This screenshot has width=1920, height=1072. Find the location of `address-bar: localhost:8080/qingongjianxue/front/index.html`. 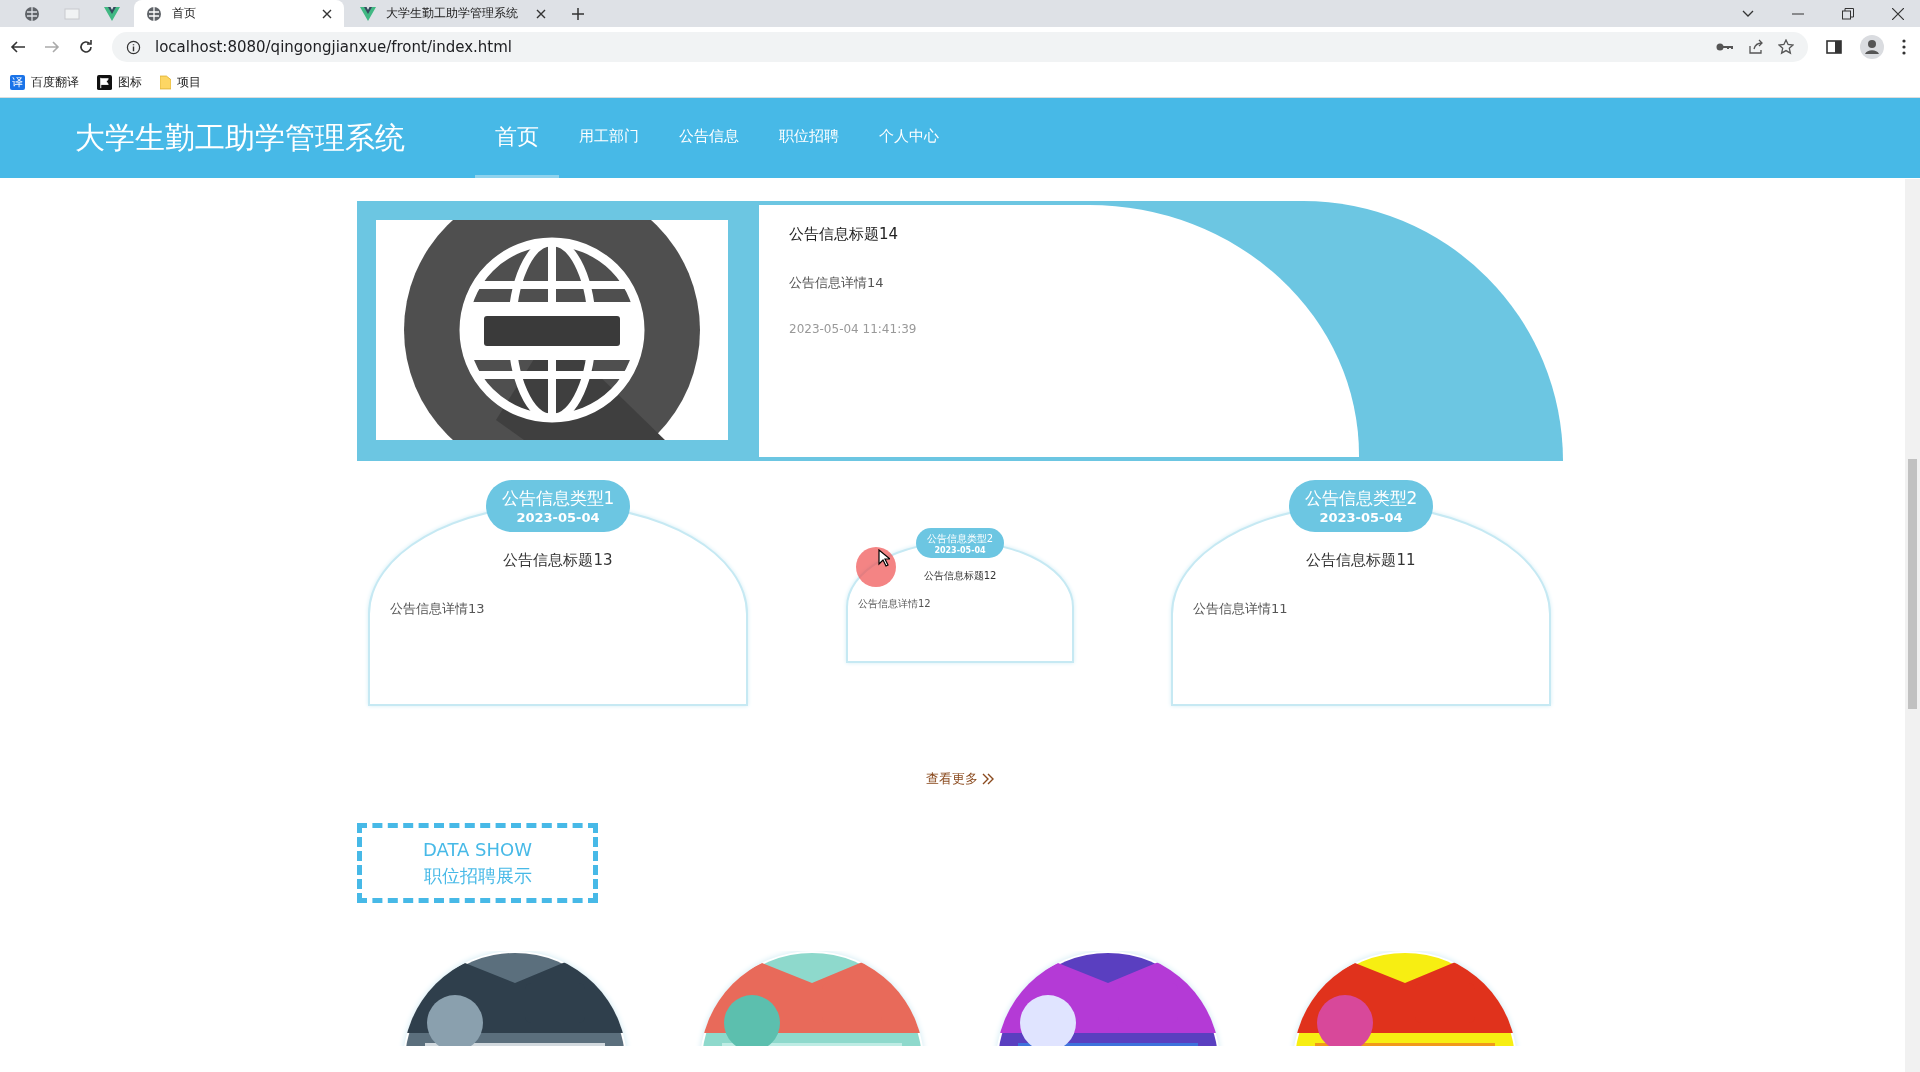

address-bar: localhost:8080/qingongjianxue/front/index.html is located at coordinates (960, 47).